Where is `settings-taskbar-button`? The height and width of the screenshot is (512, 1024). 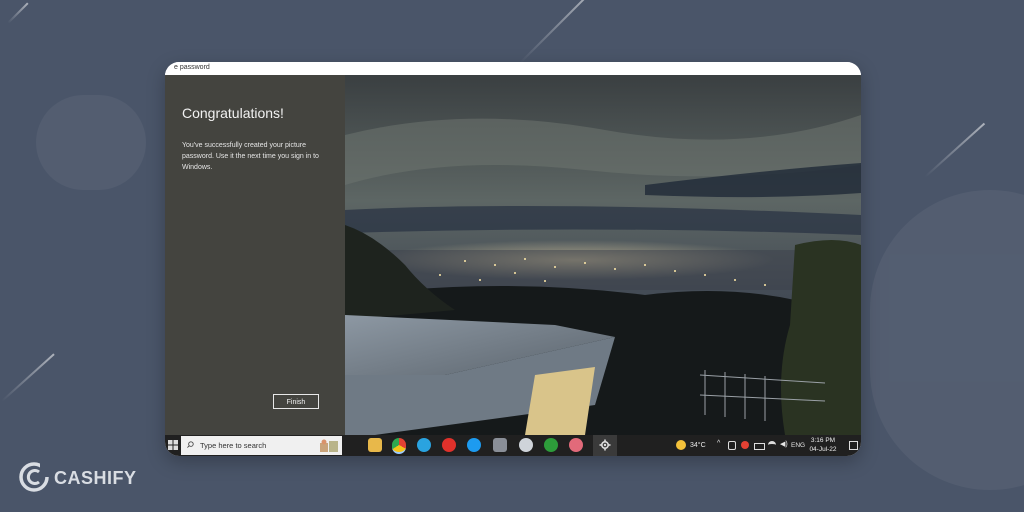 settings-taskbar-button is located at coordinates (605, 445).